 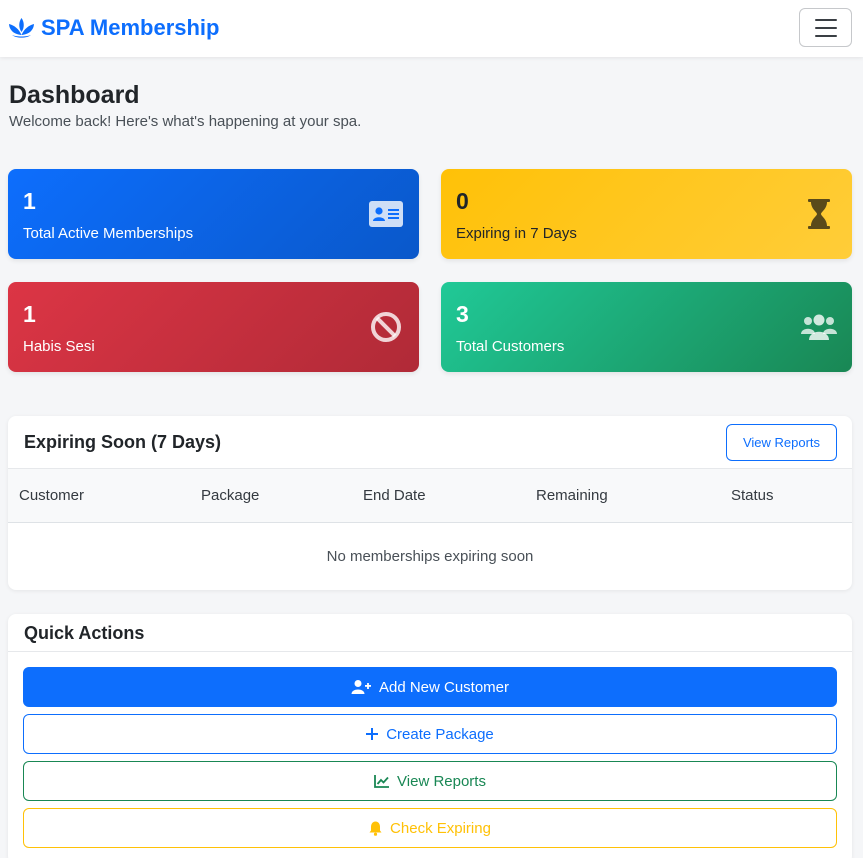 I want to click on plus-icon, so click(x=372, y=734).